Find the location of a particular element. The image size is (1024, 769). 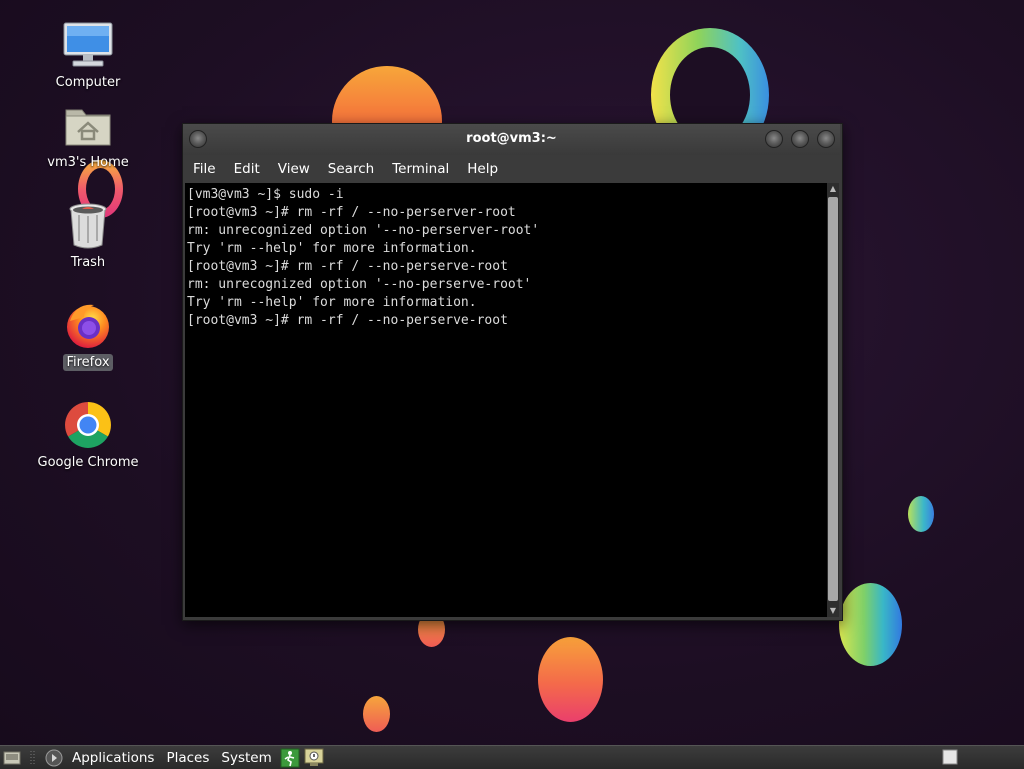

desktop-icon-firefox: Firefox is located at coordinates (88, 335).